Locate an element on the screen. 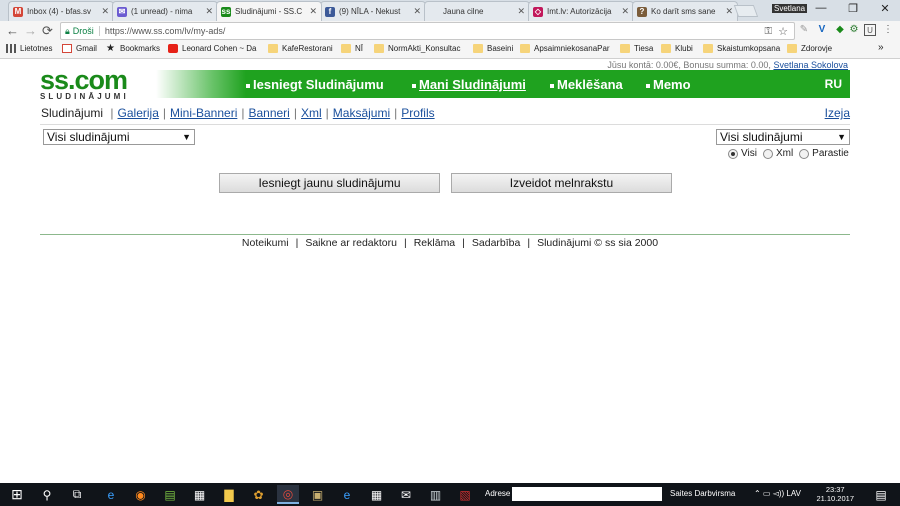 The height and width of the screenshot is (506, 900). menu-dots-icon: ⋮ is located at coordinates (888, 30).